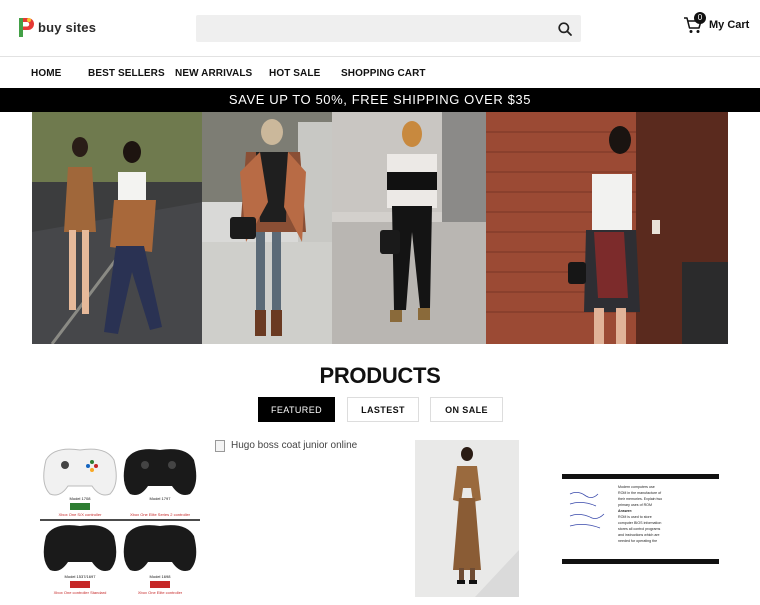 This screenshot has width=760, height=605. What do you see at coordinates (81, 576) in the screenshot?
I see `controller-label-1537: Model 1537/1697` at bounding box center [81, 576].